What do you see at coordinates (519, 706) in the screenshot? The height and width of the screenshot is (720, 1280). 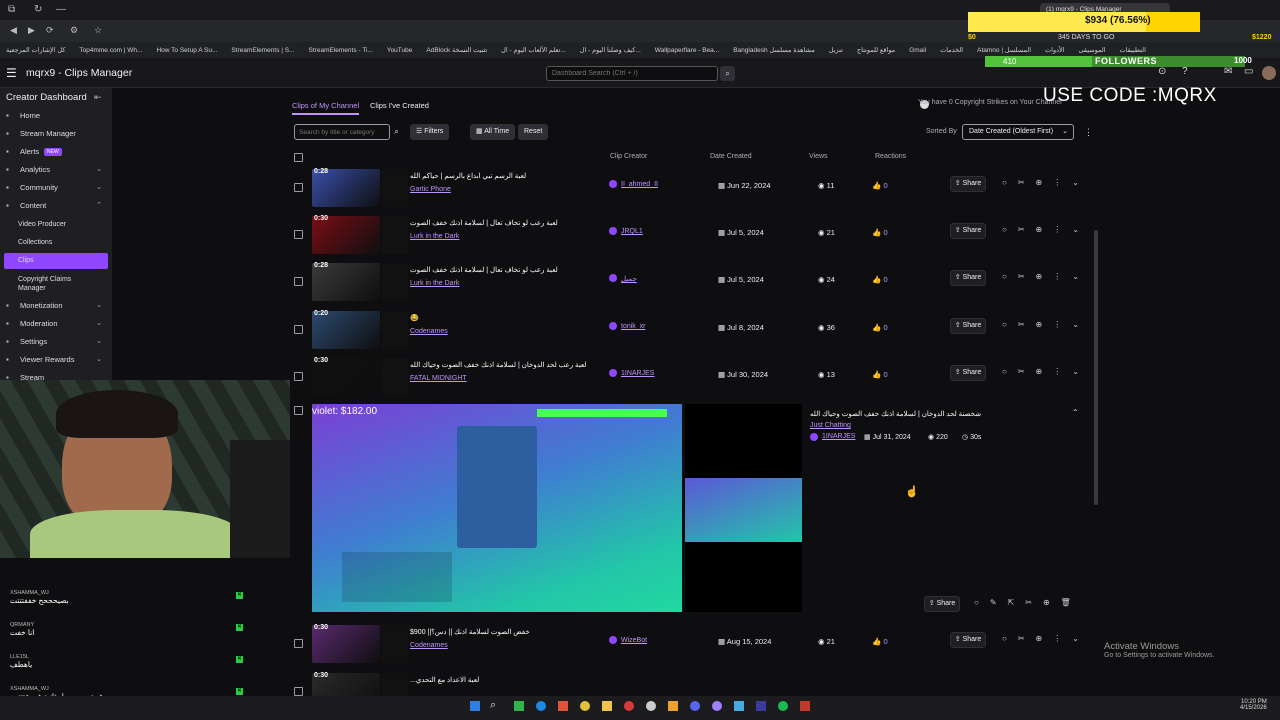 I see `xbox-icon` at bounding box center [519, 706].